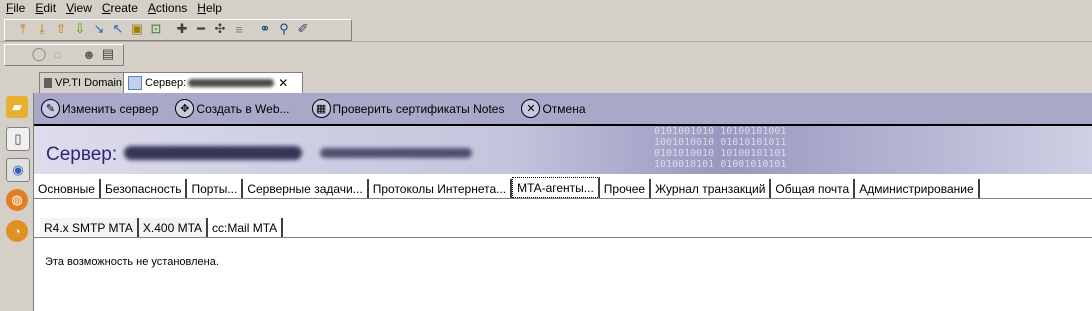 This screenshot has width=1092, height=311. What do you see at coordinates (23, 29) in the screenshot?
I see `move-to-top-icon: ⤒` at bounding box center [23, 29].